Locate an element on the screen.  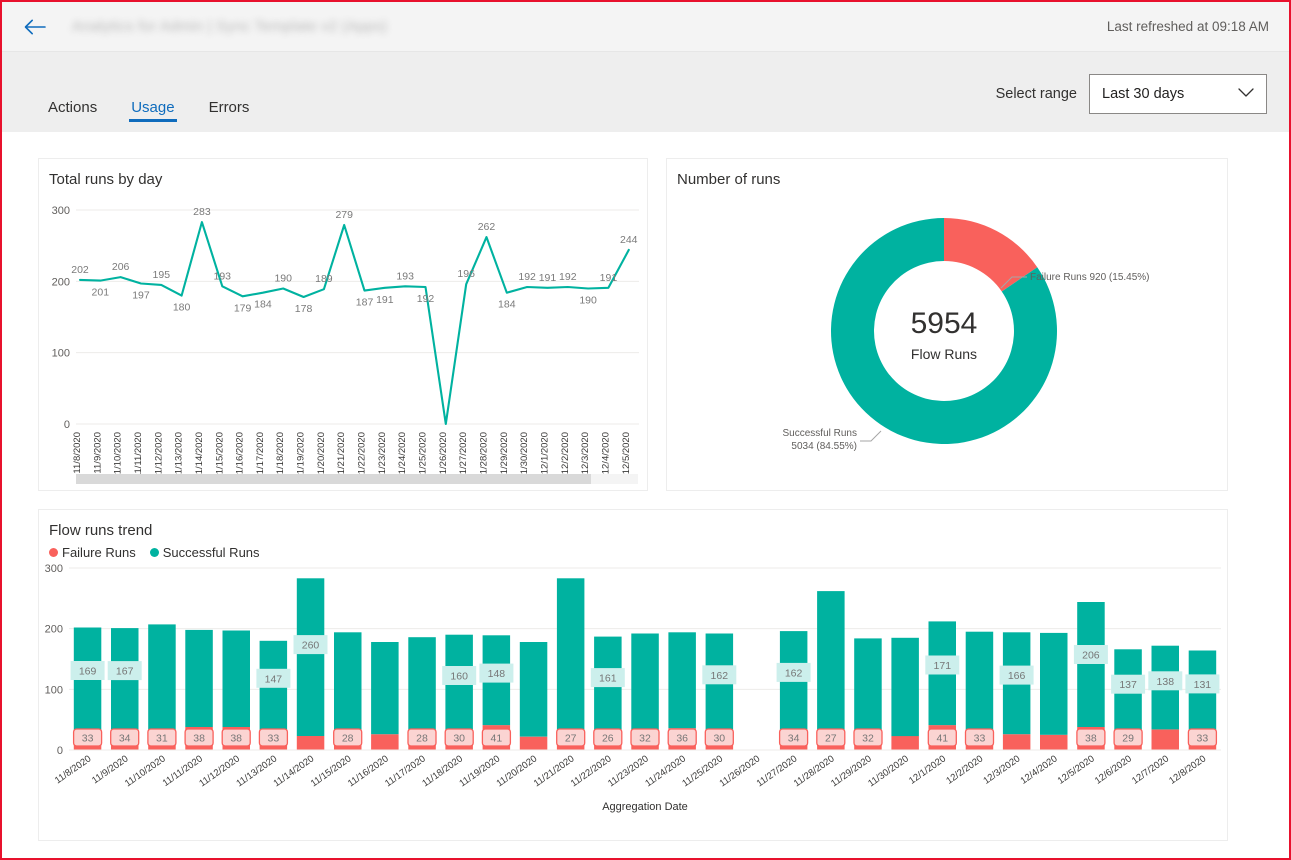
bar-label-failure: 32 is located at coordinates (868, 739).